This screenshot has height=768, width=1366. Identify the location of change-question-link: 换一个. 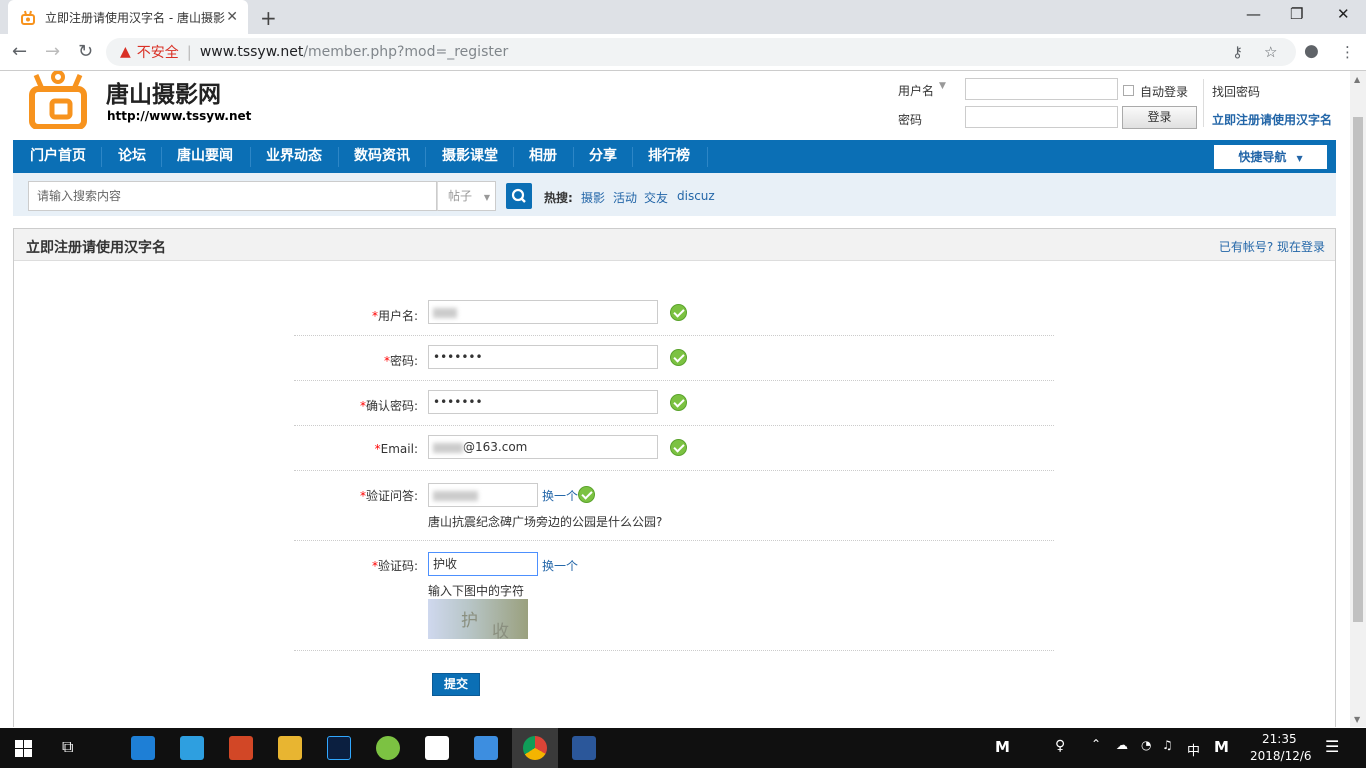
(560, 495).